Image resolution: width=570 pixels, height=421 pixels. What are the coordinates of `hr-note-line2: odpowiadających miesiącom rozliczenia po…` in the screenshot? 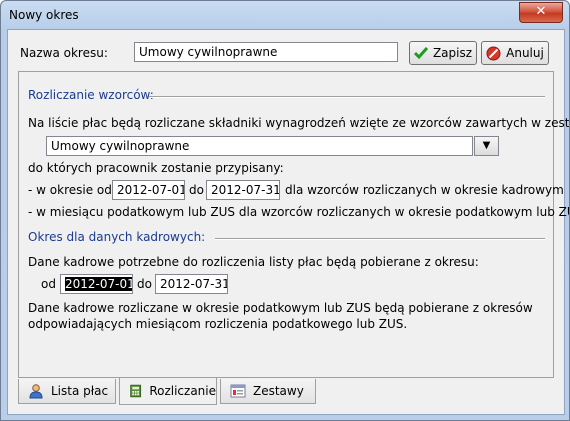 It's located at (218, 324).